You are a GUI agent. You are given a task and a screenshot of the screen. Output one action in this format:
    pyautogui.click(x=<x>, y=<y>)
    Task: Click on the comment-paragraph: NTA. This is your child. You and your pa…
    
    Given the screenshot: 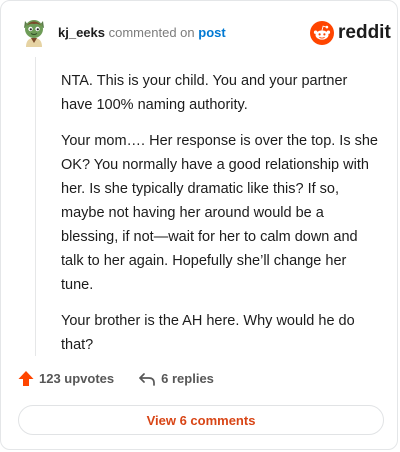 What is the action you would take?
    pyautogui.click(x=204, y=93)
    